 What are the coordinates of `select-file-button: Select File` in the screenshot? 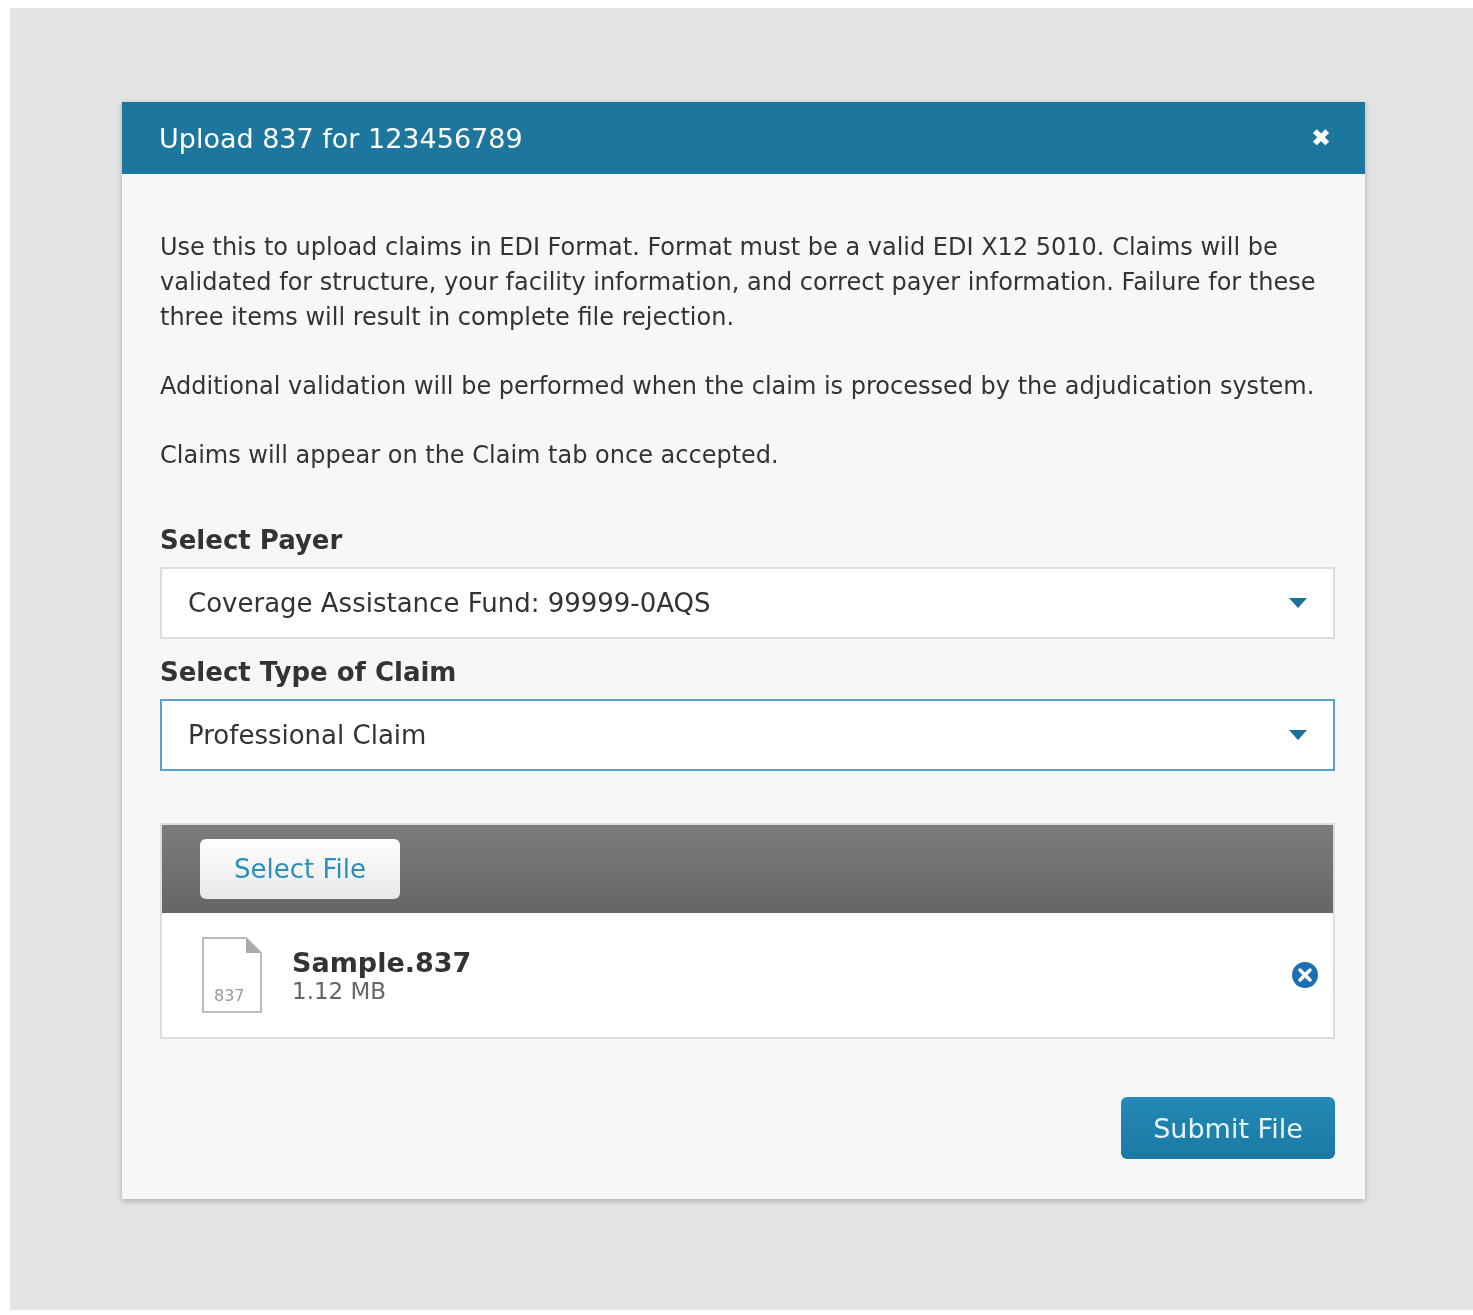 It's located at (300, 869).